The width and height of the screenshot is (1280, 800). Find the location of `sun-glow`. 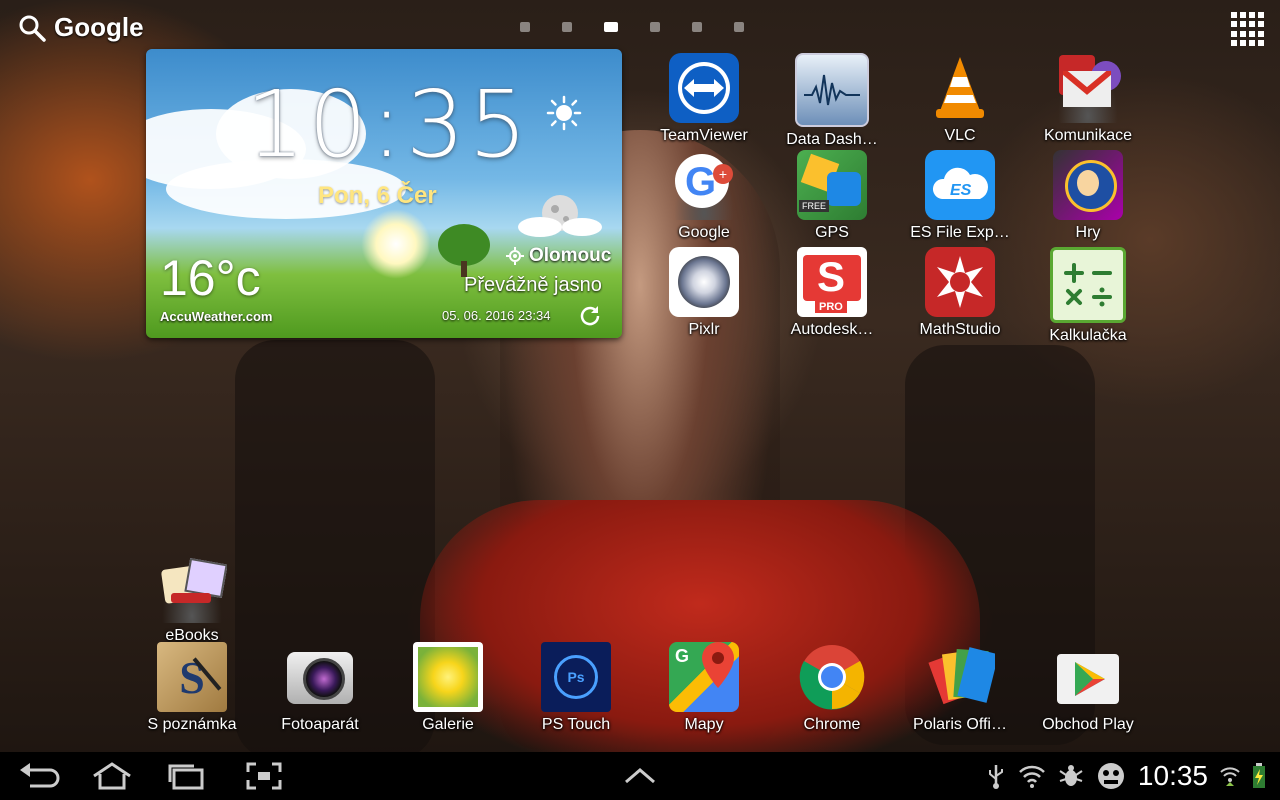

sun-glow is located at coordinates (396, 244).